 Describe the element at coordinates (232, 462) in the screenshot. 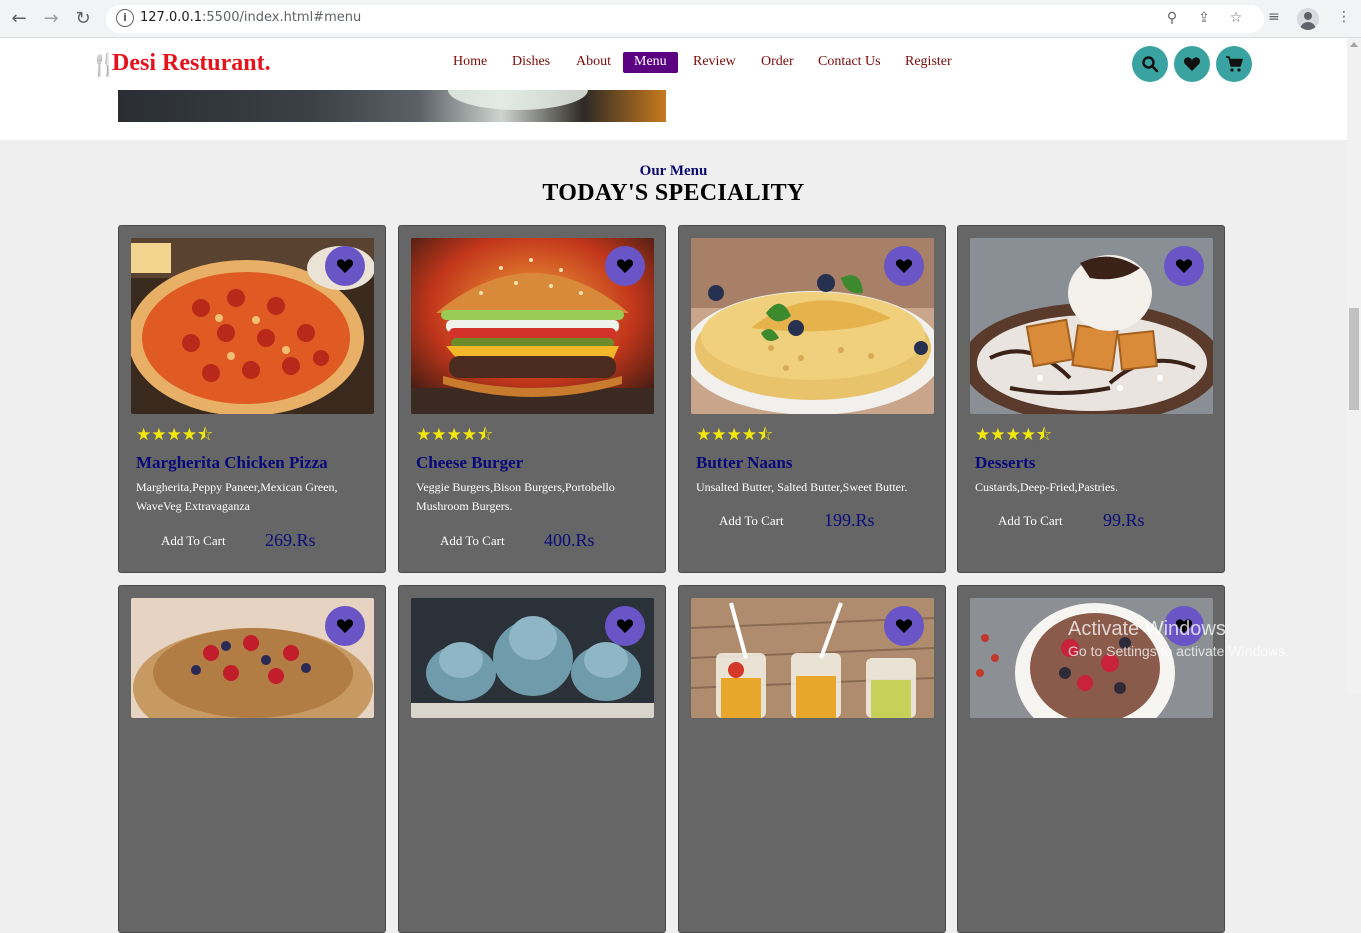

I see `dish-name: Margherita Chicken Pizza` at that location.